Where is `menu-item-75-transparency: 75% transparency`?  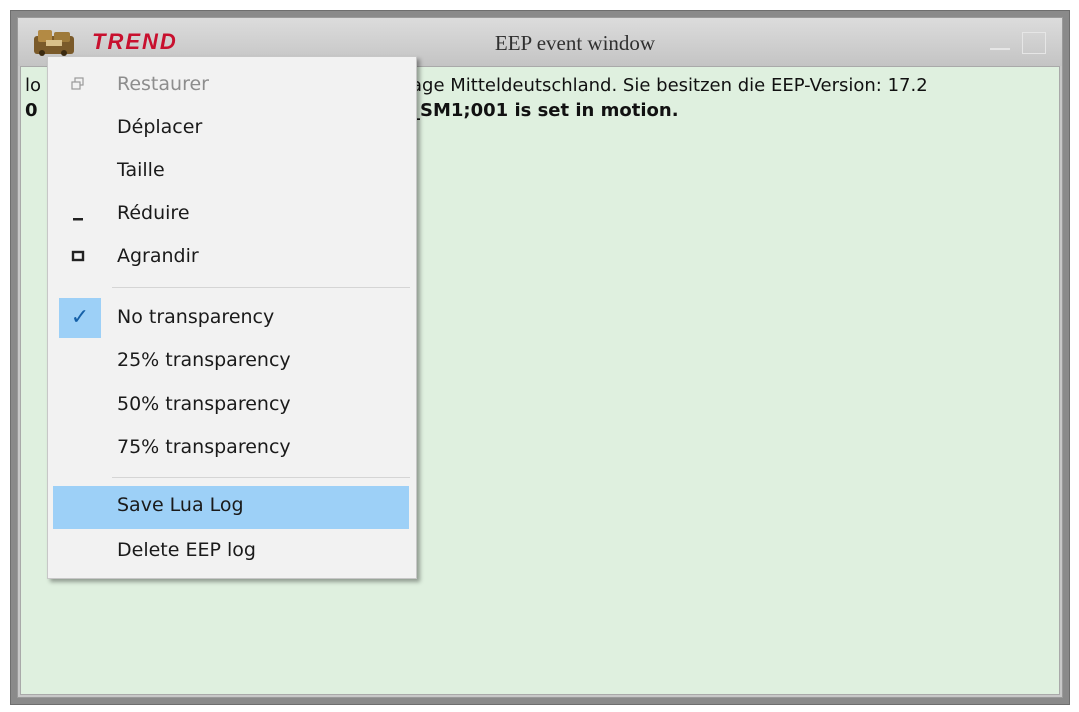 menu-item-75-transparency: 75% transparency is located at coordinates (231, 448).